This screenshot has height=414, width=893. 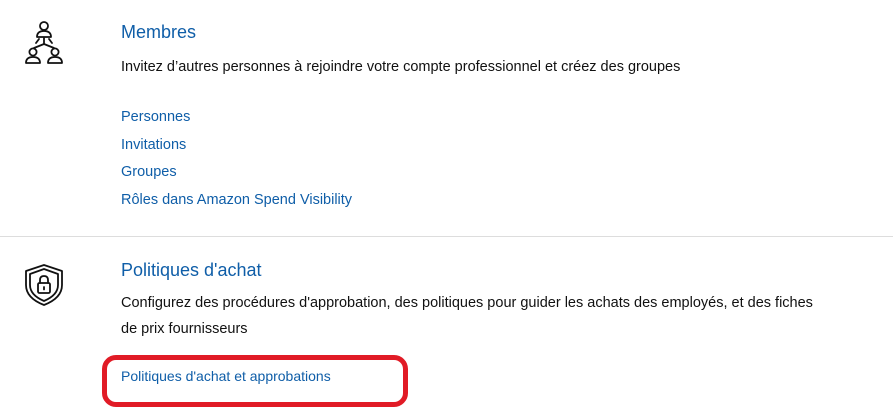 I want to click on spend-visibility-roles-link: Rôles dans Amazon Spend Visibility, so click(x=236, y=200).